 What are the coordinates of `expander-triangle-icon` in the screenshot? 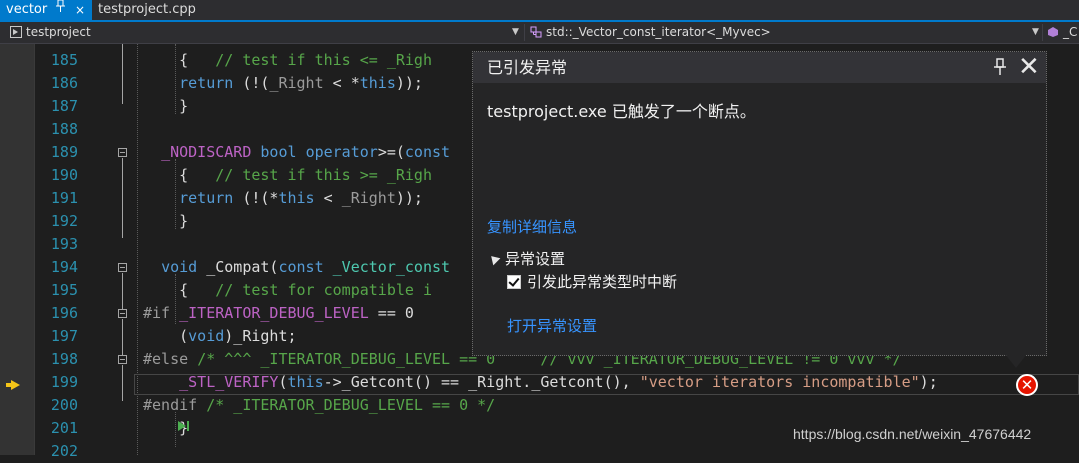 It's located at (494, 259).